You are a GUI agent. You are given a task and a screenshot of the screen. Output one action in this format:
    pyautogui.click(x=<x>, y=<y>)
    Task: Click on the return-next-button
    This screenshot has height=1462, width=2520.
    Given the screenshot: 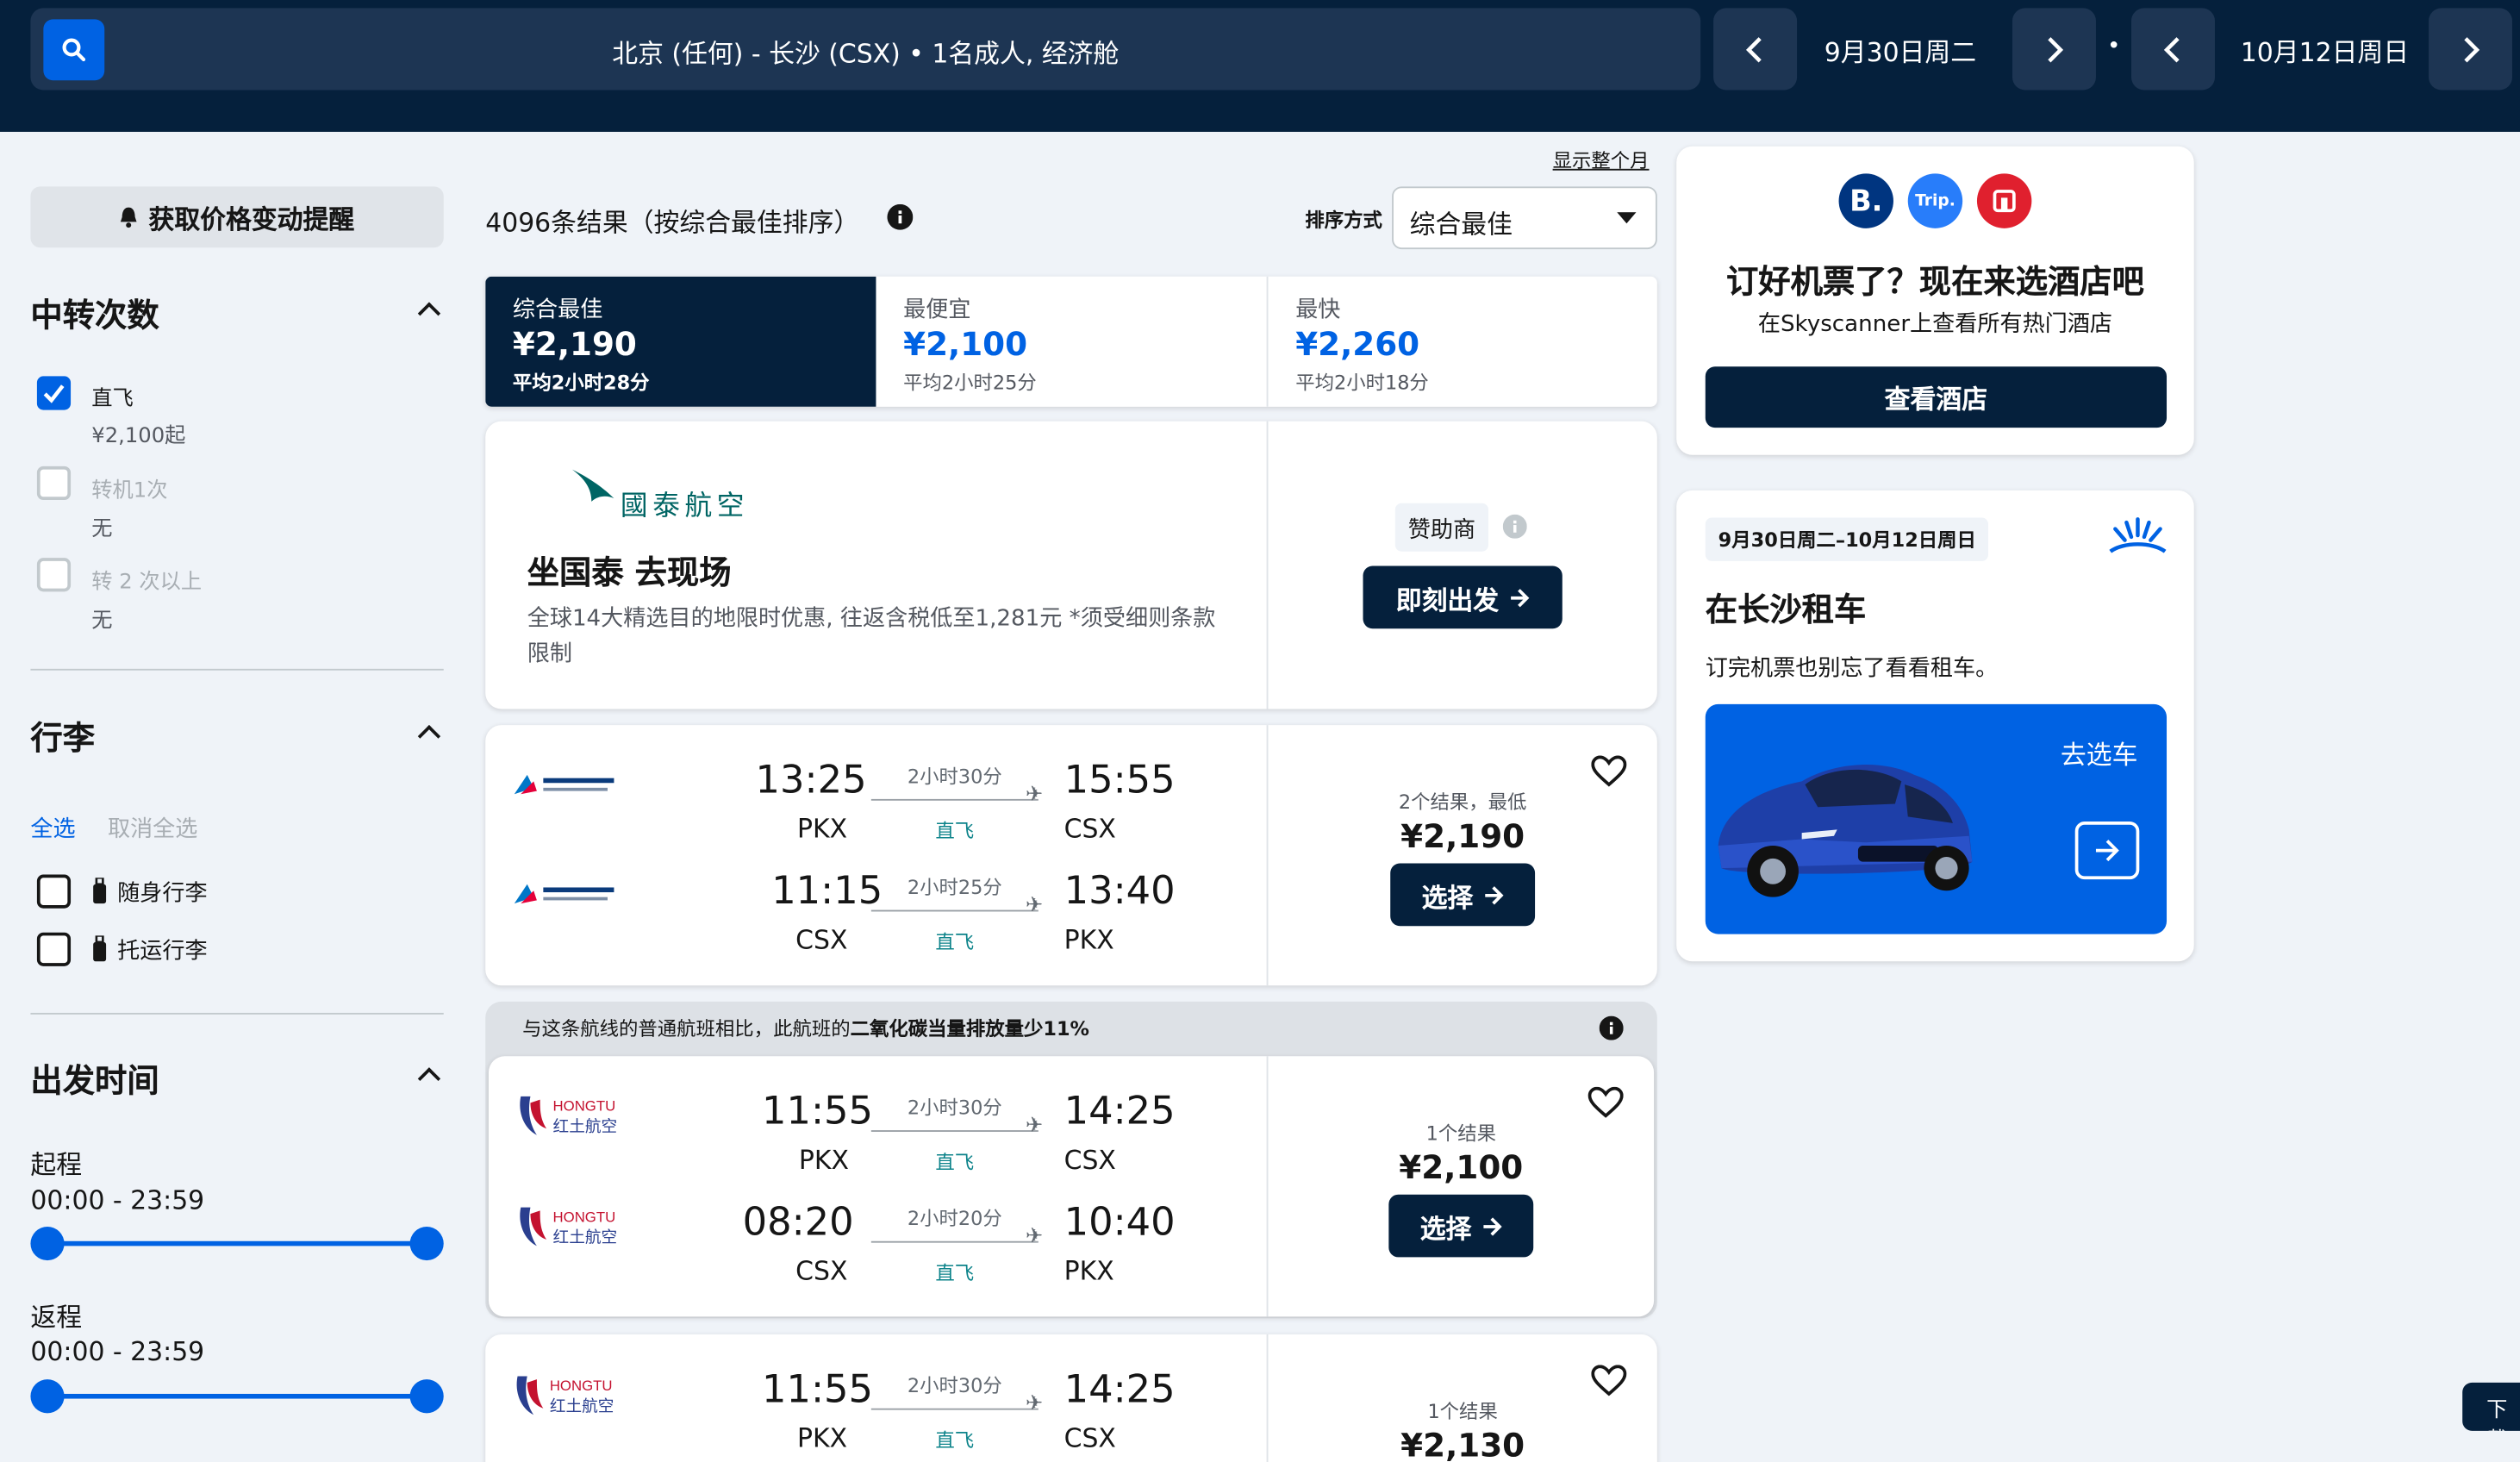 What is the action you would take?
    pyautogui.click(x=2471, y=49)
    